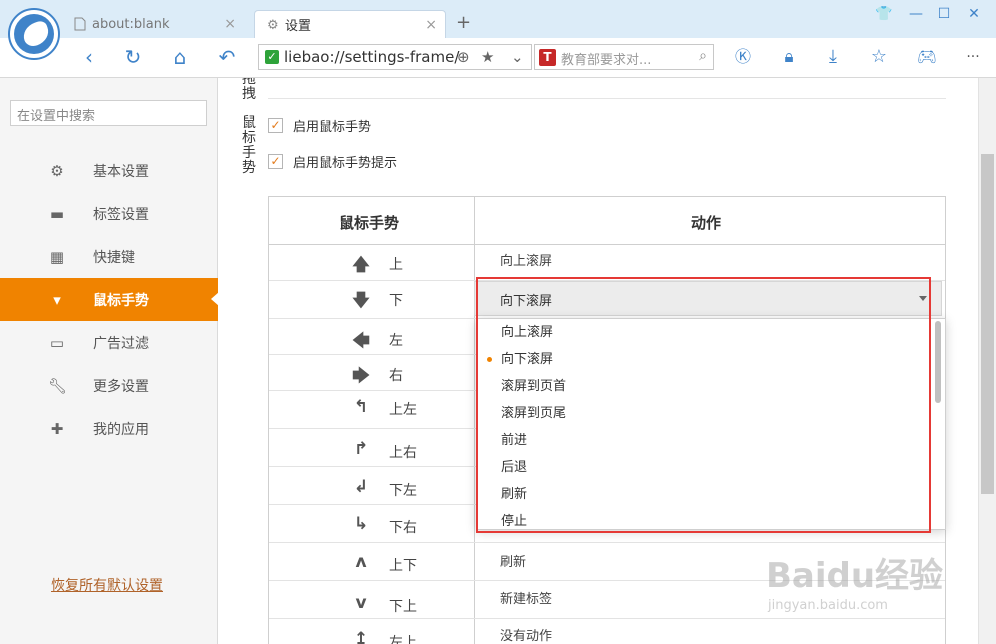  I want to click on gesture-name: 下右, so click(403, 528).